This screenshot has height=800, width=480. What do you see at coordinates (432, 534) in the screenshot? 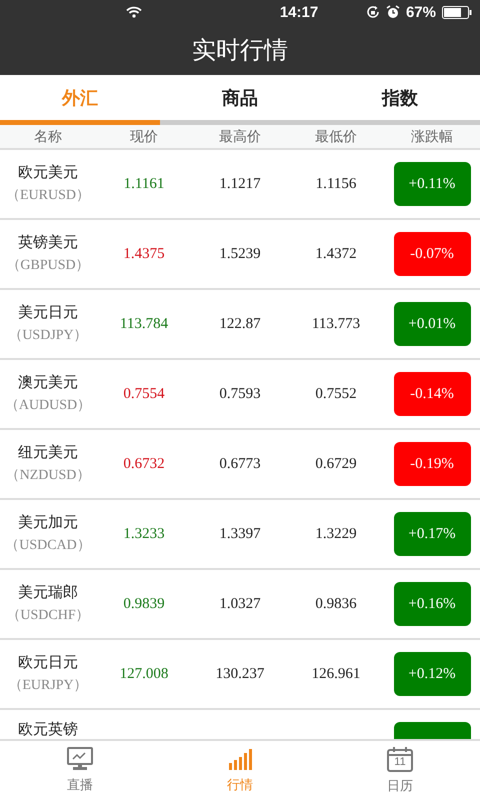
I see `change-badge: +0.17%` at bounding box center [432, 534].